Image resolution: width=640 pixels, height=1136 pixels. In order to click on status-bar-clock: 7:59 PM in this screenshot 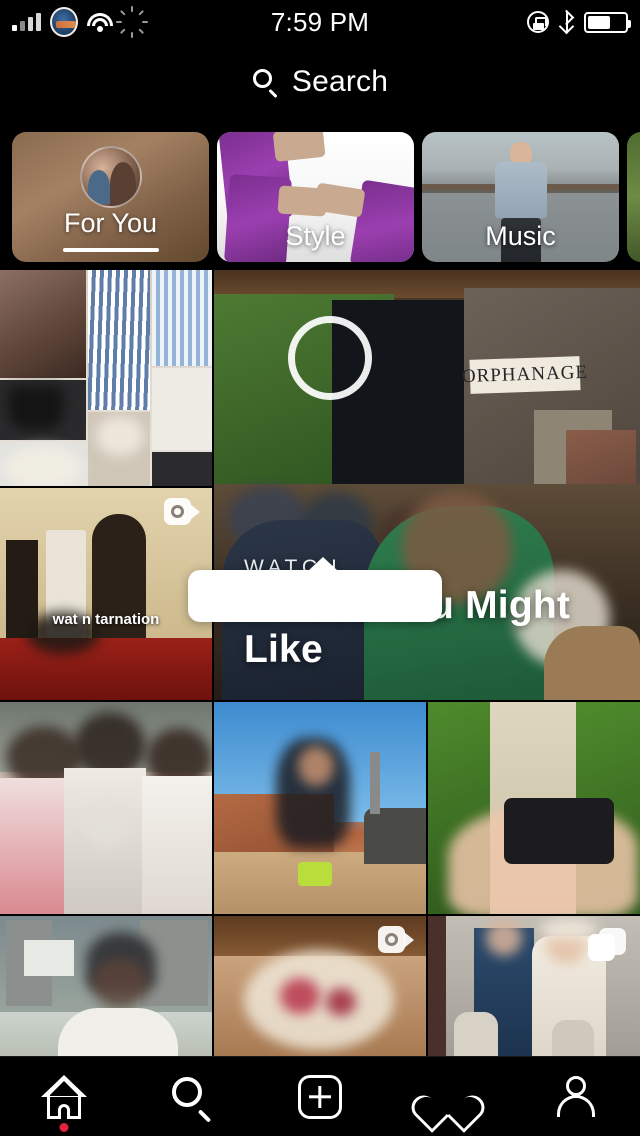, I will do `click(320, 21)`.